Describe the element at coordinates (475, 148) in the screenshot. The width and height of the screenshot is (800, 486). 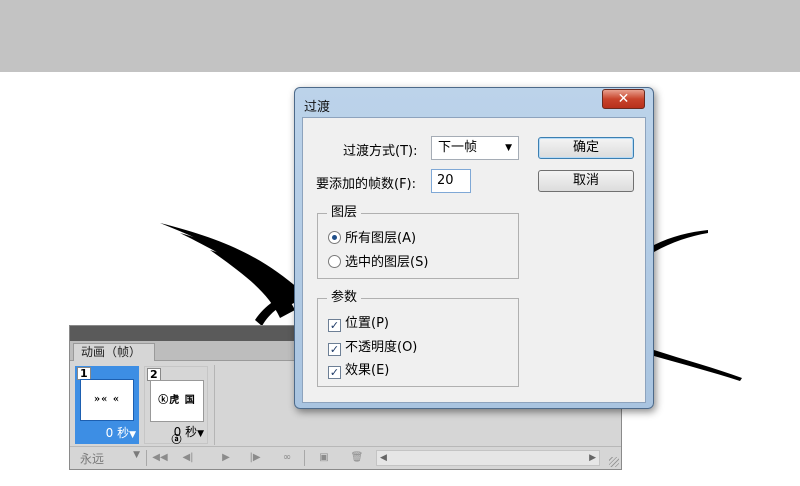
I see `transition-mode-select: 下一帧 ▼` at that location.